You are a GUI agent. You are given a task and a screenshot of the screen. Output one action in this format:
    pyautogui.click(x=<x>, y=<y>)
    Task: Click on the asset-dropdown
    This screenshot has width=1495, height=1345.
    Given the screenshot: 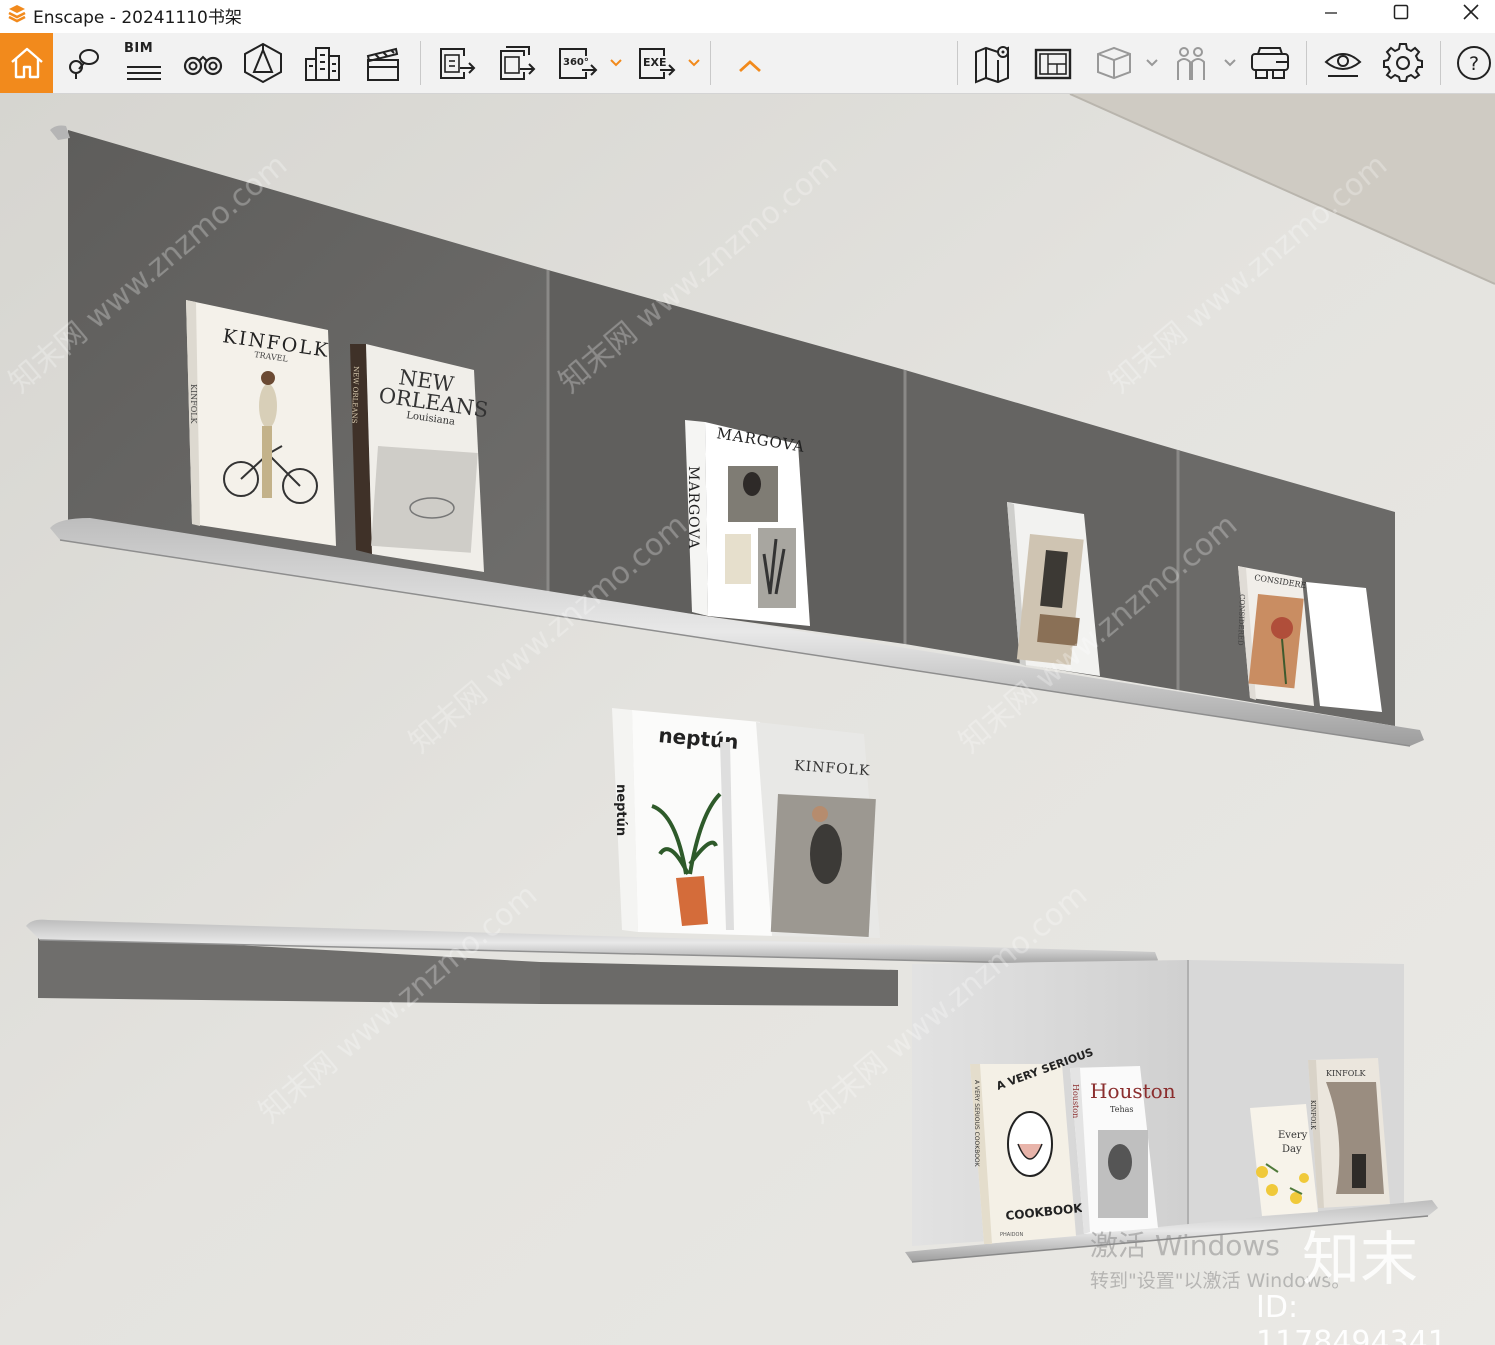 What is the action you would take?
    pyautogui.click(x=1152, y=63)
    